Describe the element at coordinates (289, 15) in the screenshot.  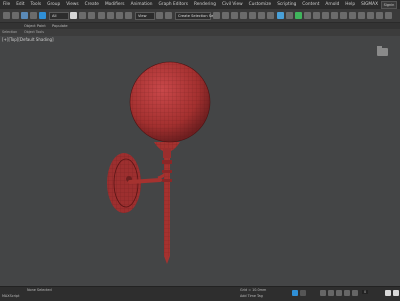
I see `rendered-frame-window-icon` at that location.